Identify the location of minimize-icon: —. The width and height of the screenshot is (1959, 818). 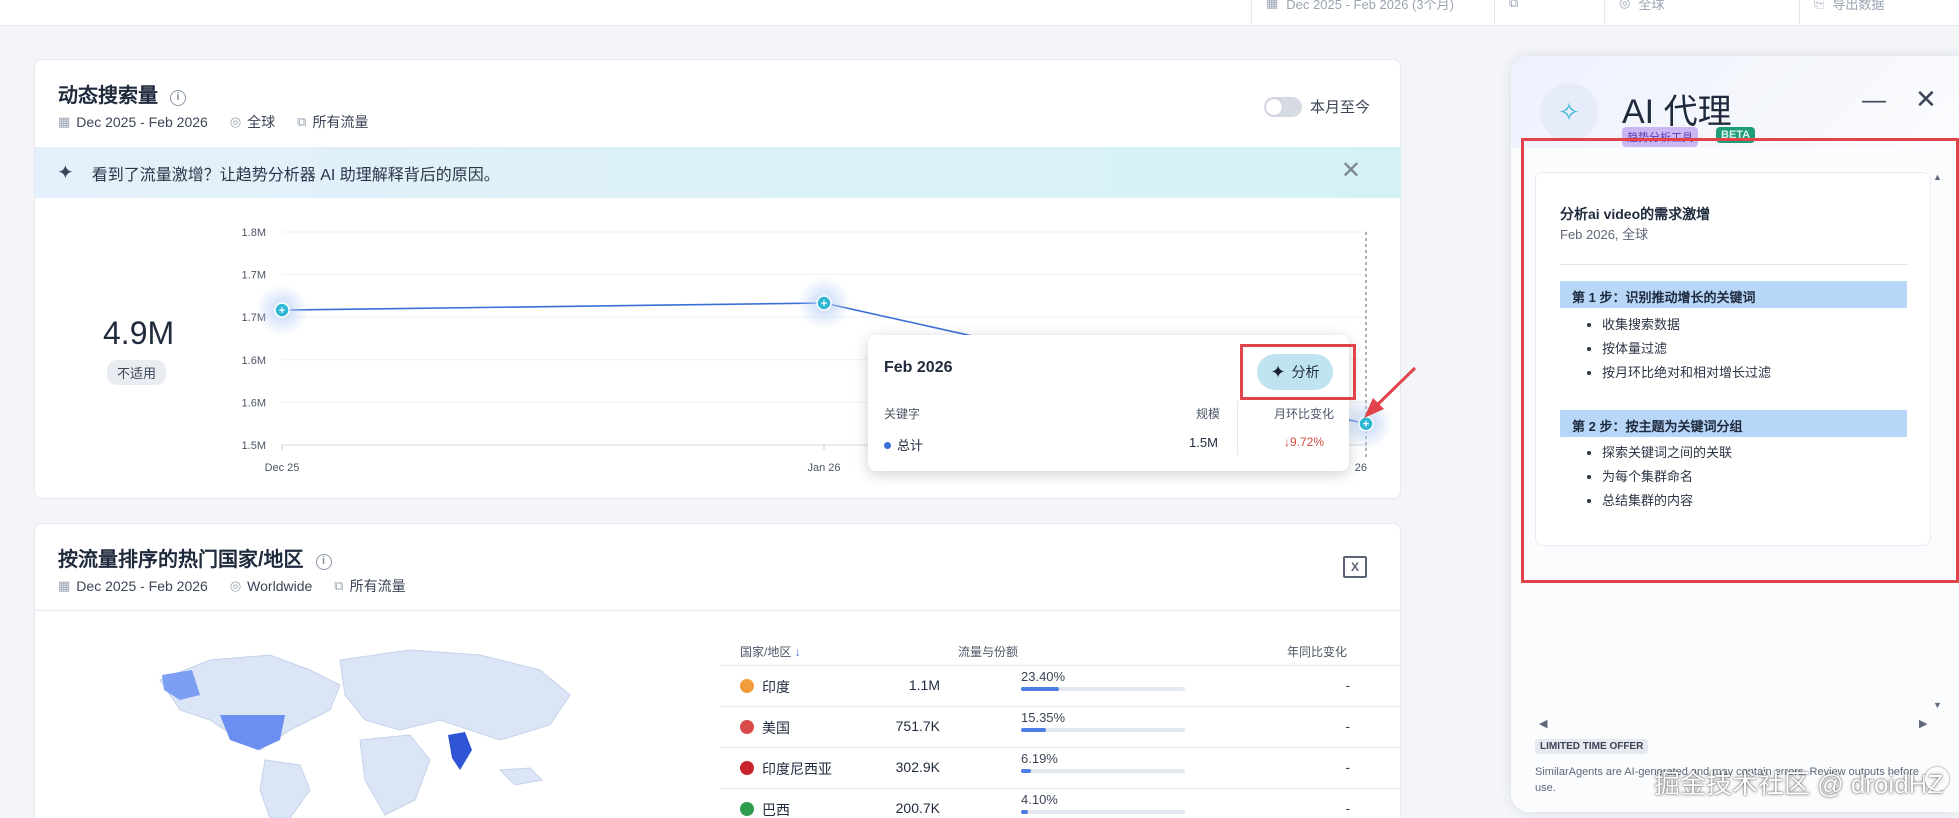
(1874, 101).